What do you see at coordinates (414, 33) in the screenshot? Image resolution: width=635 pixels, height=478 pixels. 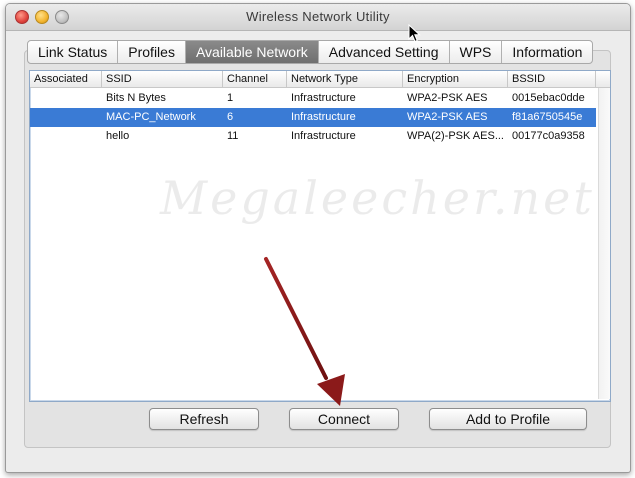 I see `mouse-pointer-icon` at bounding box center [414, 33].